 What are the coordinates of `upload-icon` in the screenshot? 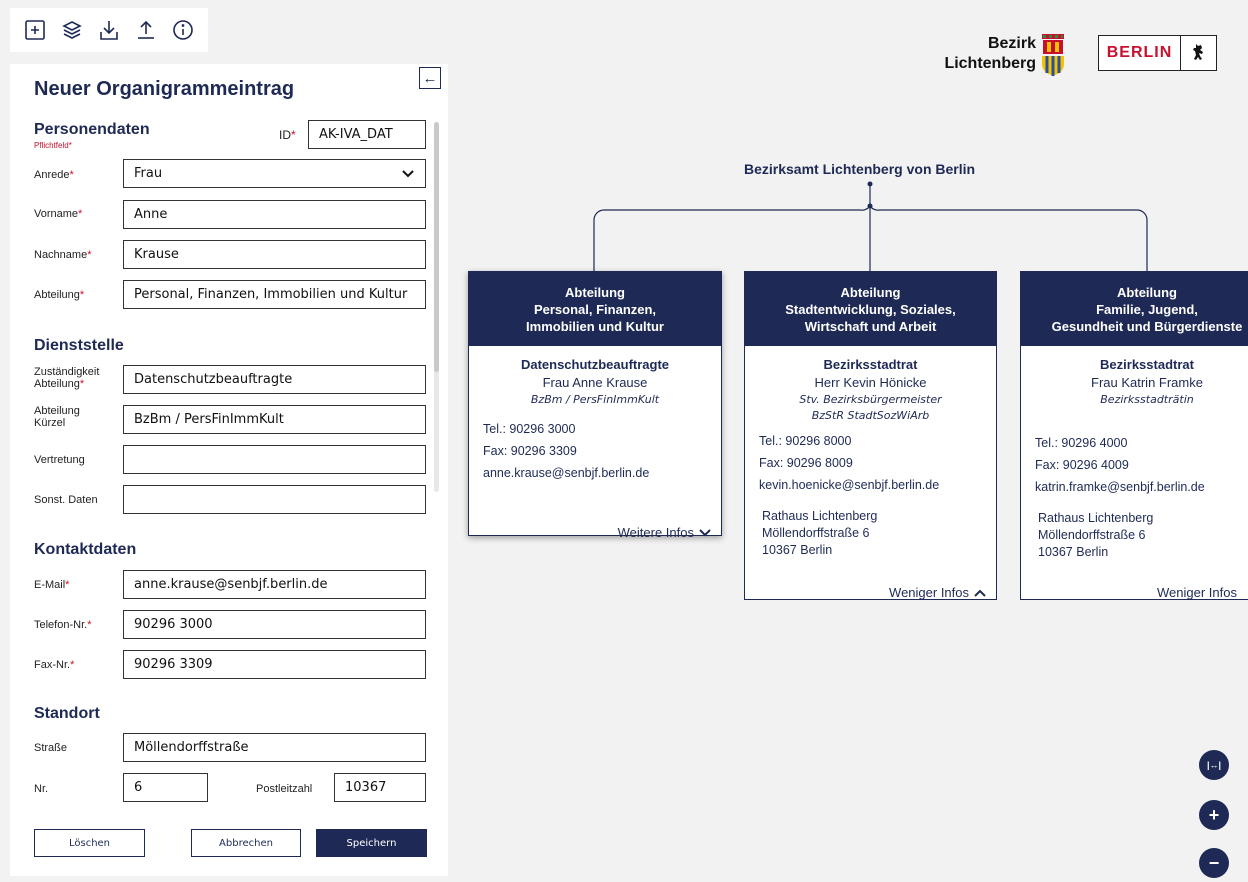 It's located at (146, 29).